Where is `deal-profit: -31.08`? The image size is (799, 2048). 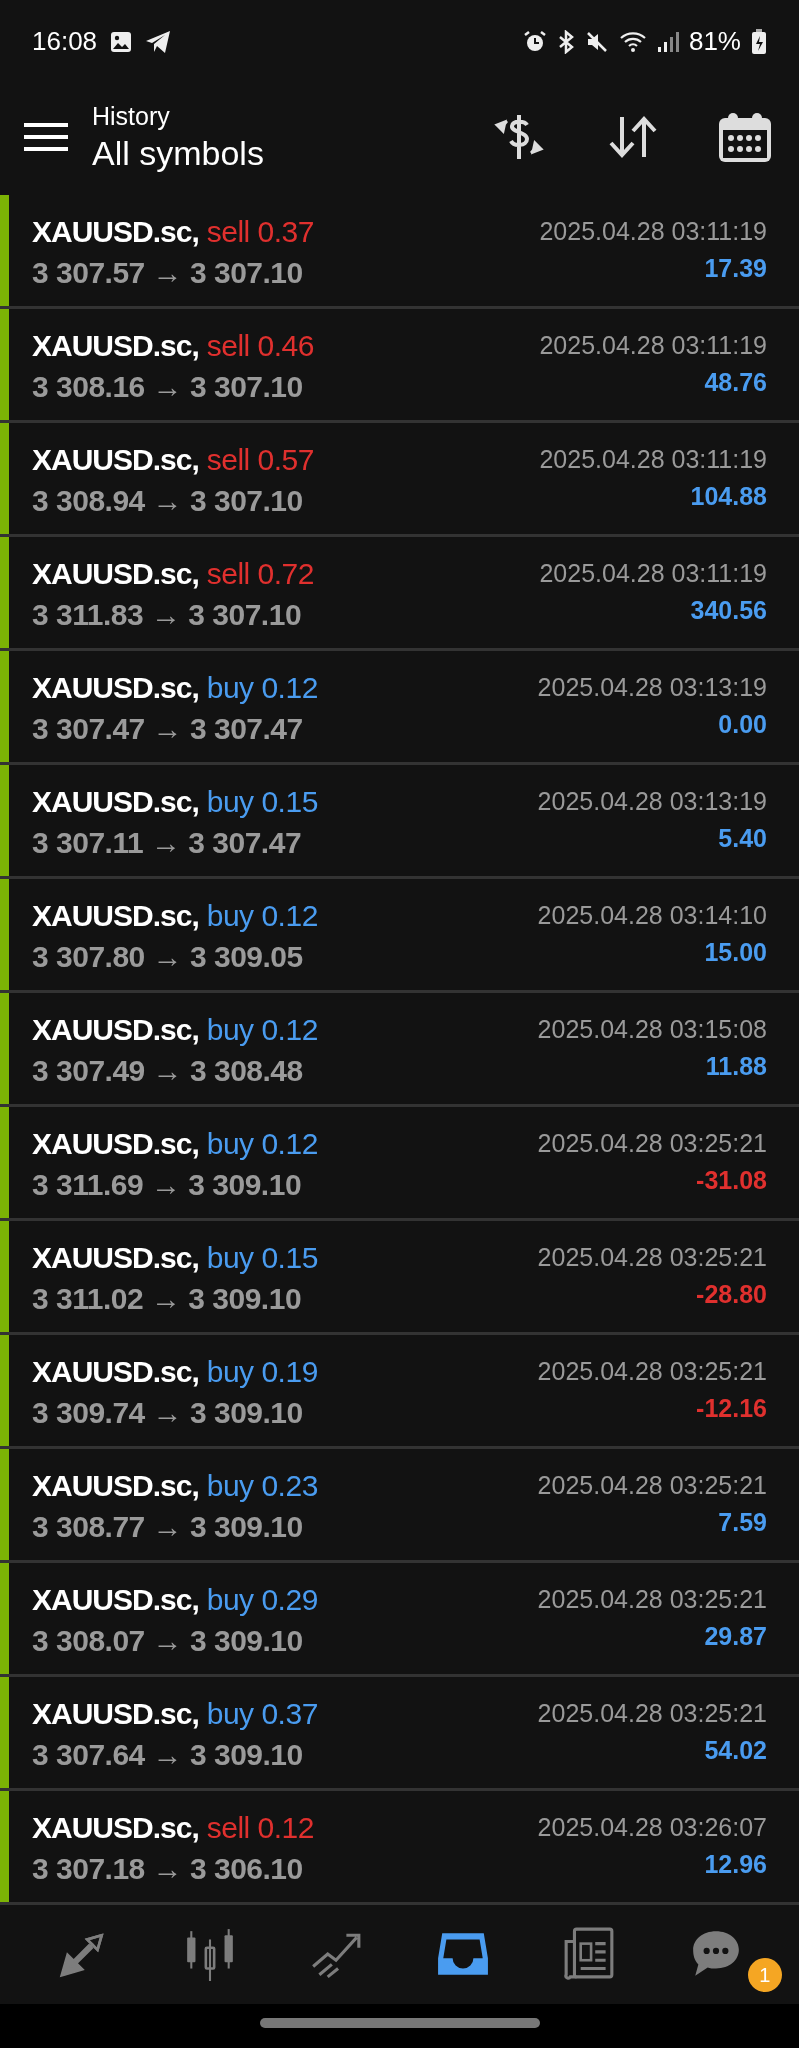 deal-profit: -31.08 is located at coordinates (731, 1181).